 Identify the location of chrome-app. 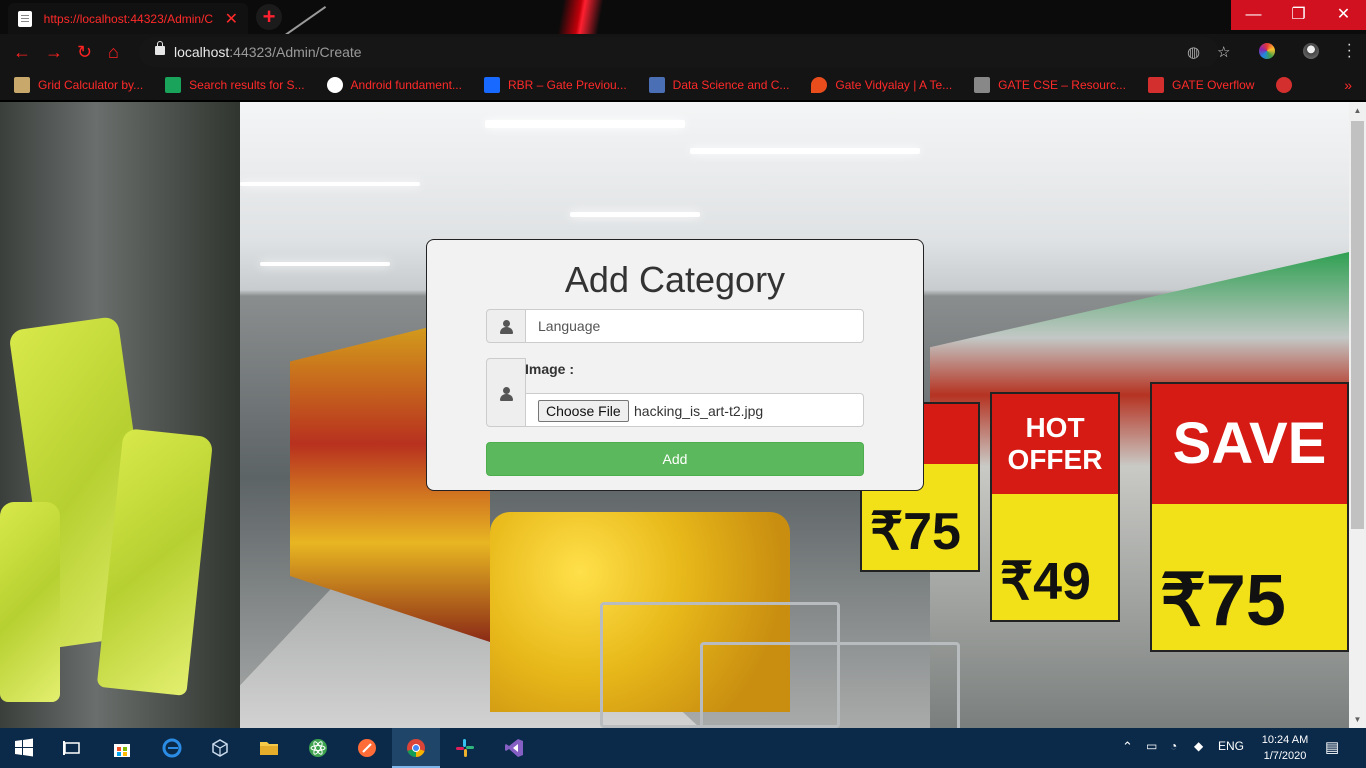
(416, 748).